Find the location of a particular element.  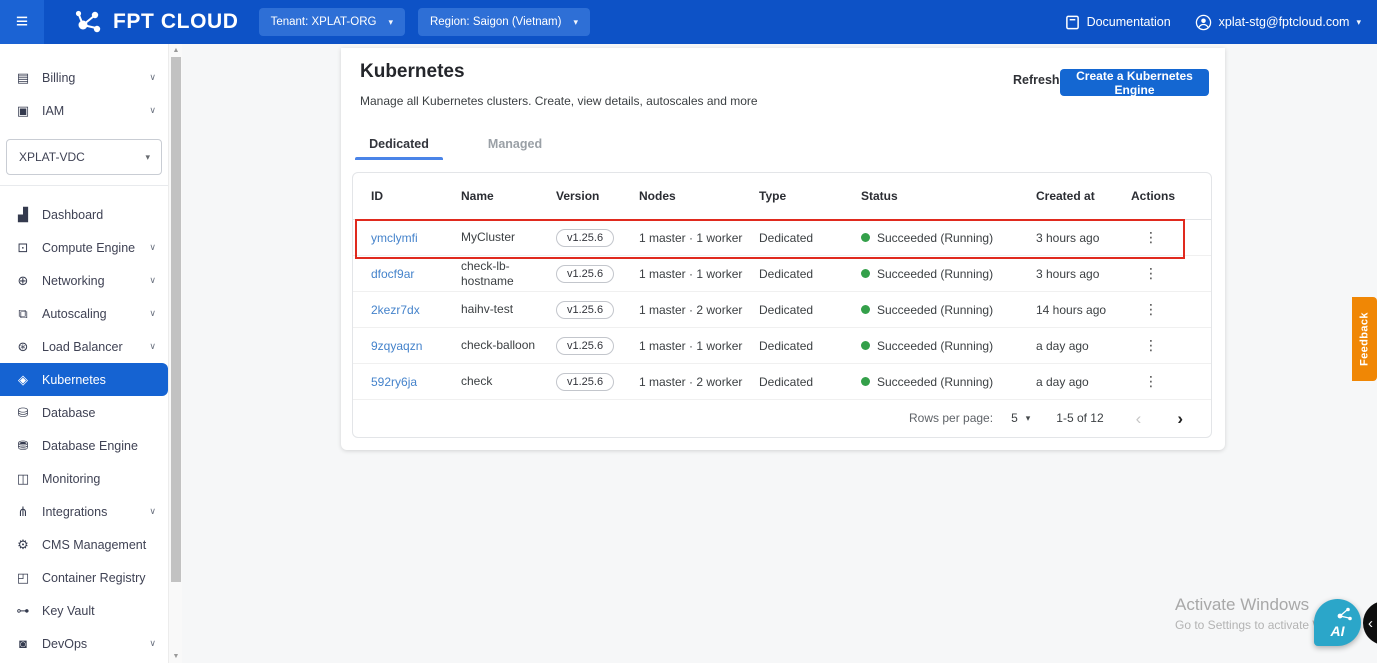

sidebar-item-billing: ▤ Billing ∨ is located at coordinates (84, 77).